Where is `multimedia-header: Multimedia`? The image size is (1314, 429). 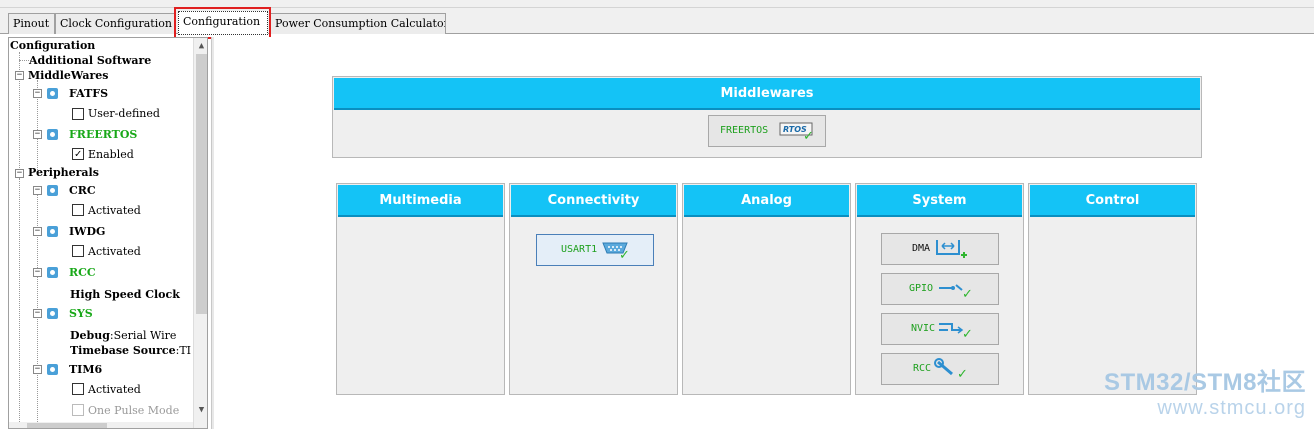
multimedia-header: Multimedia is located at coordinates (420, 201).